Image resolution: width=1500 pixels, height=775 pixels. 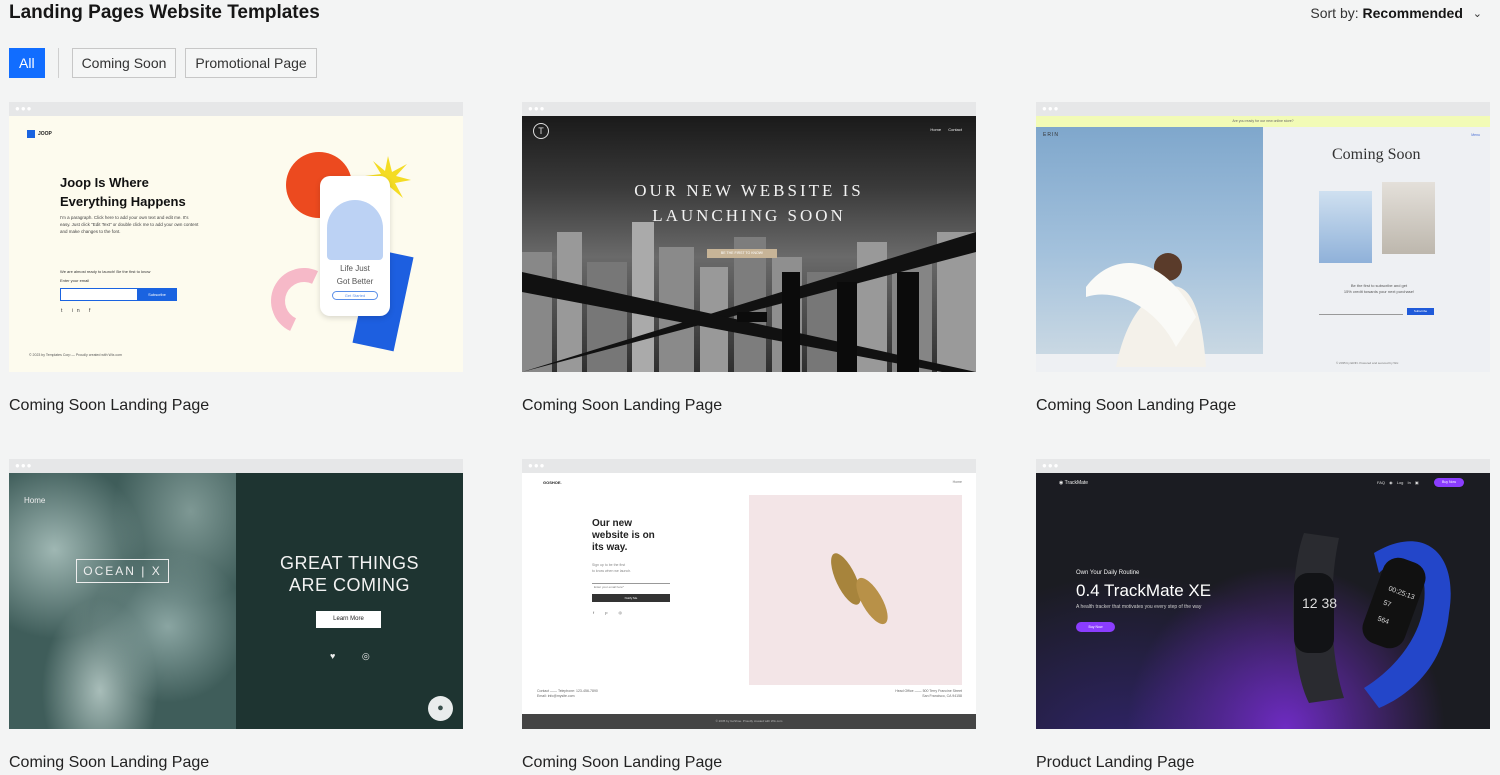 What do you see at coordinates (541, 131) in the screenshot?
I see `thumb-logo: T` at bounding box center [541, 131].